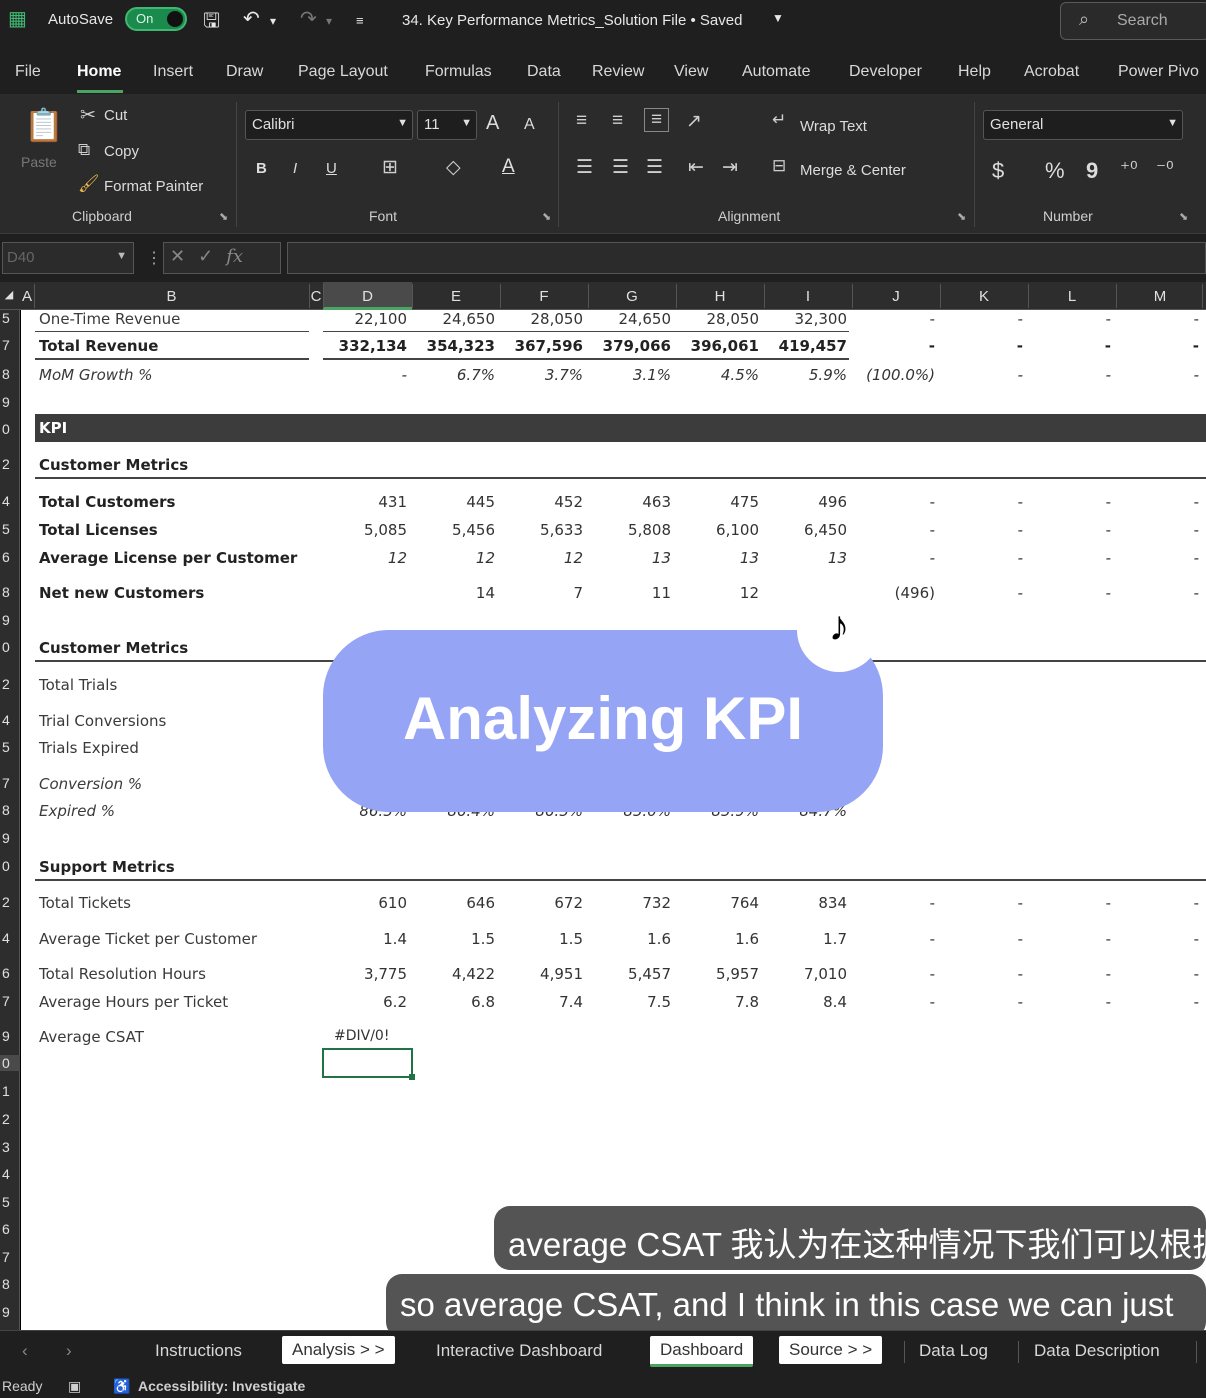  Describe the element at coordinates (244, 72) in the screenshot. I see `tab-draw: Draw` at that location.